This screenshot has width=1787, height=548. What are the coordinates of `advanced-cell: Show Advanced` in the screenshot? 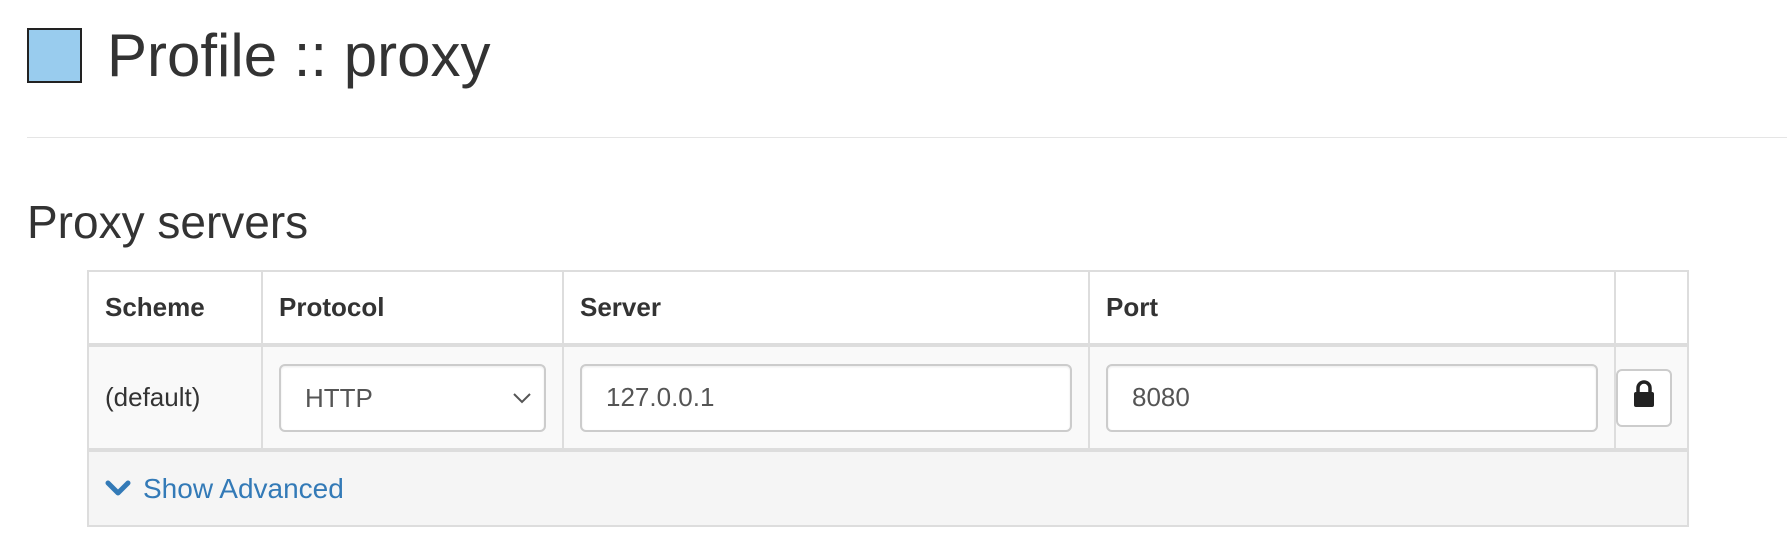 It's located at (888, 488).